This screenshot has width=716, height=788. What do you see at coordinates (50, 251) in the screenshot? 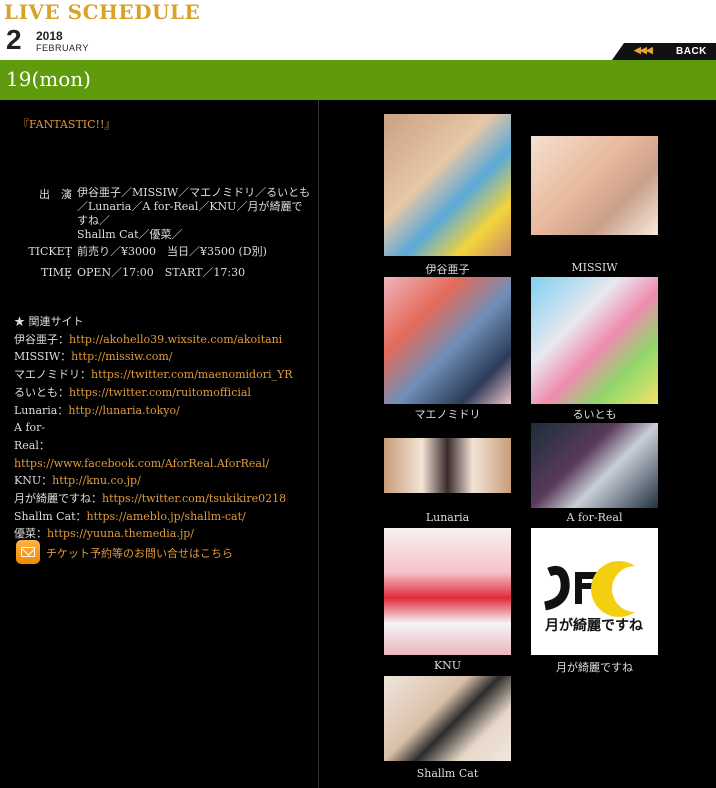
I see `ticket-label: TICKET` at bounding box center [50, 251].